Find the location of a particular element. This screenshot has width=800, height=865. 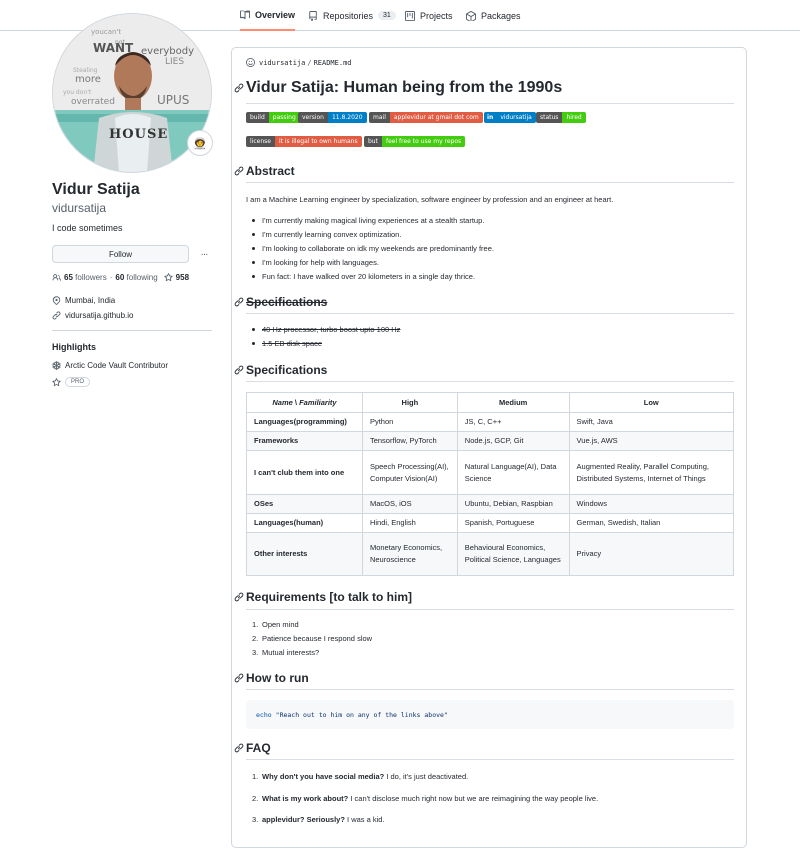

profile-bio: I code sometimes is located at coordinates (87, 228).